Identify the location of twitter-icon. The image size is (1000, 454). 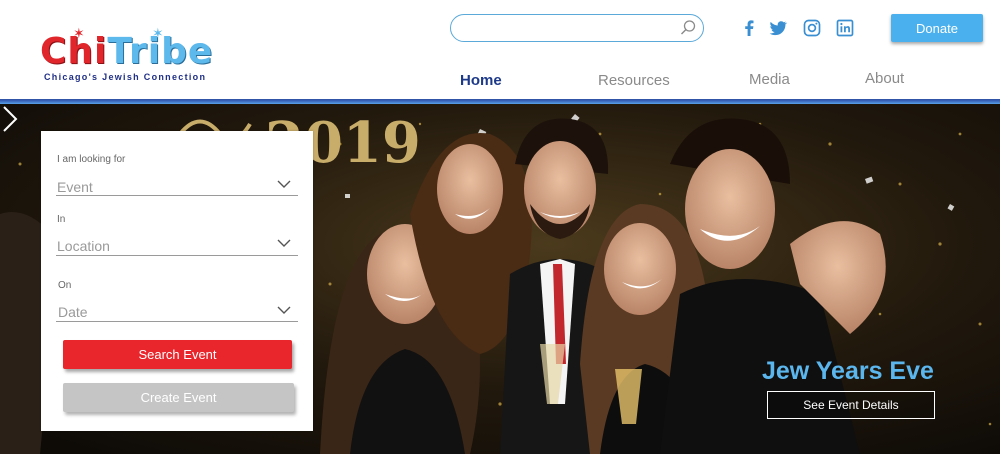
(778, 28).